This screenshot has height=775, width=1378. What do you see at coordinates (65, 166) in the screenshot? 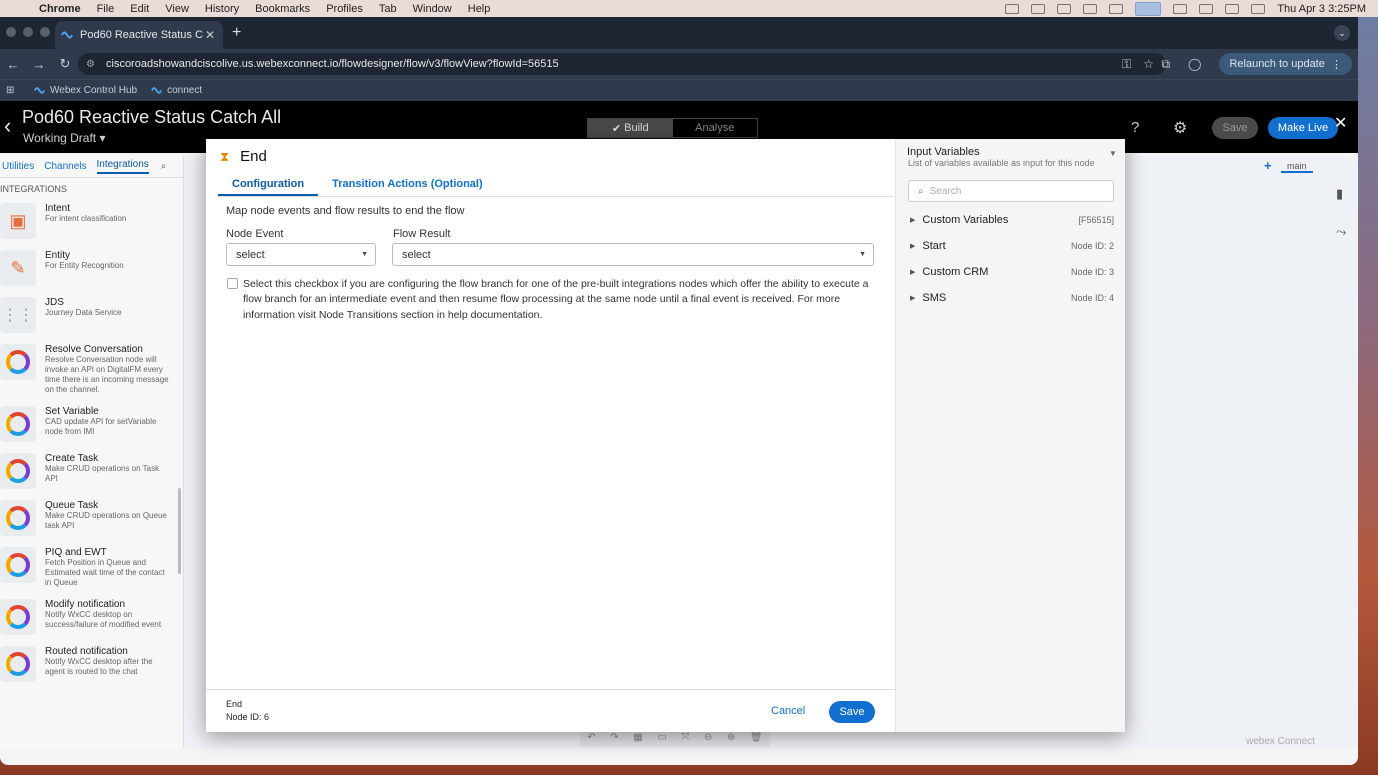
I see `tab-channels: Channels` at bounding box center [65, 166].